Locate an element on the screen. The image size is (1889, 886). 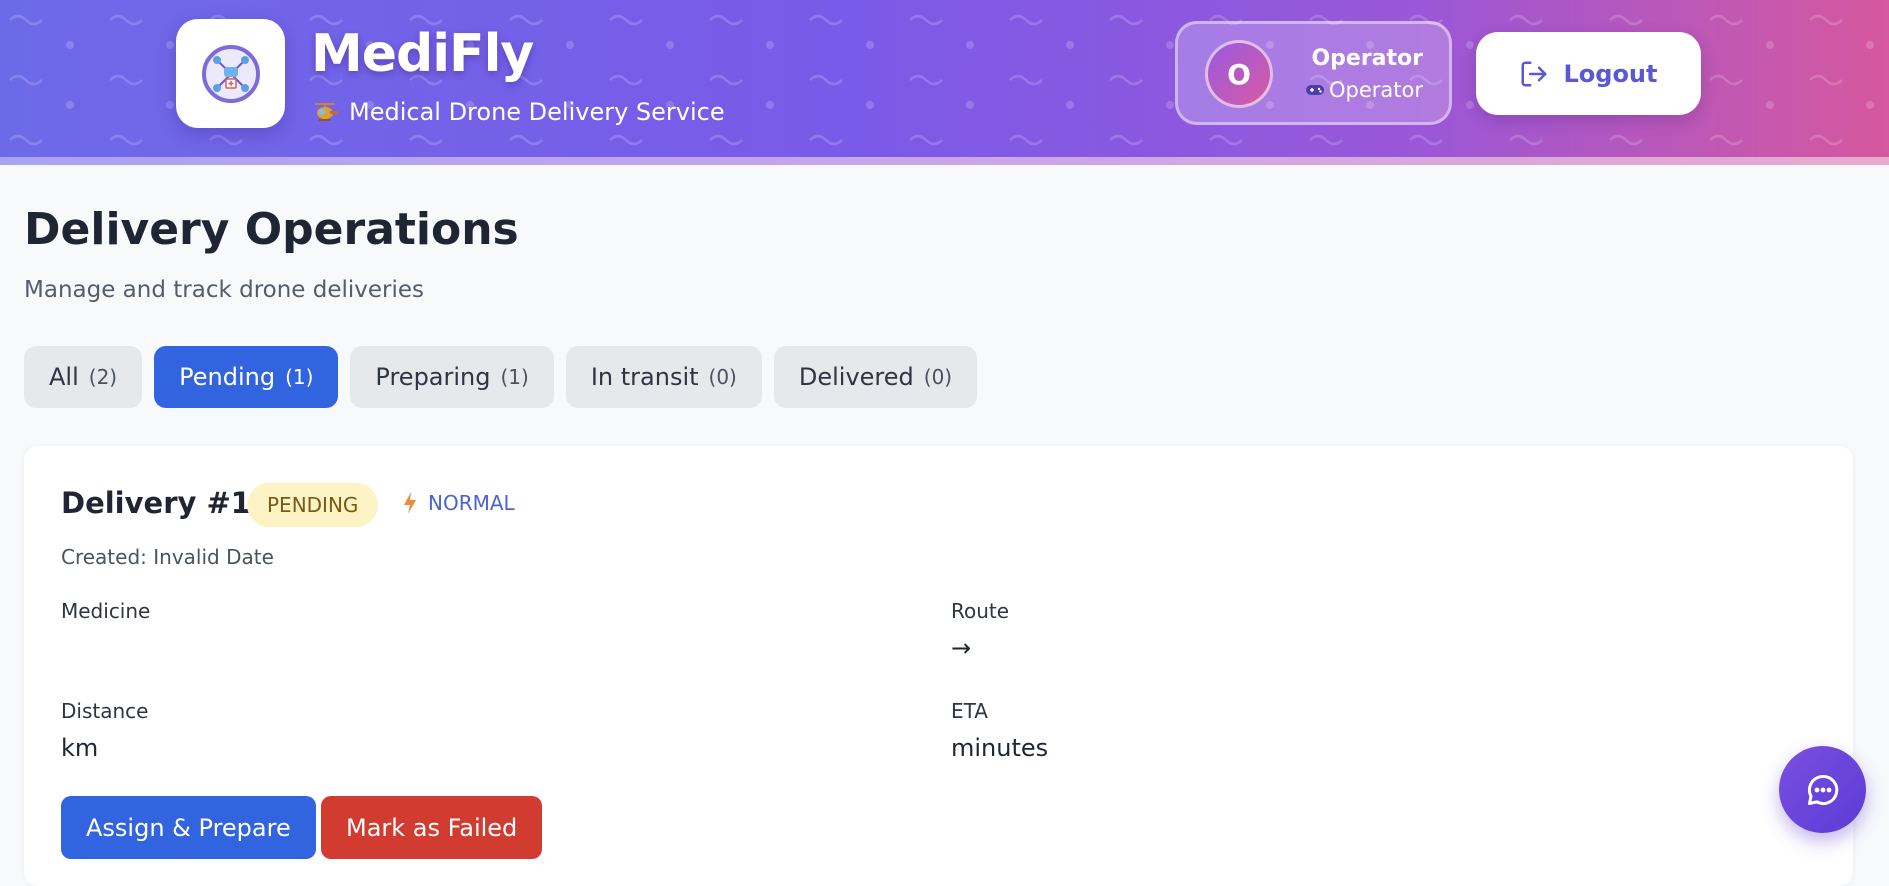
logout-label: Logout is located at coordinates (1610, 73).